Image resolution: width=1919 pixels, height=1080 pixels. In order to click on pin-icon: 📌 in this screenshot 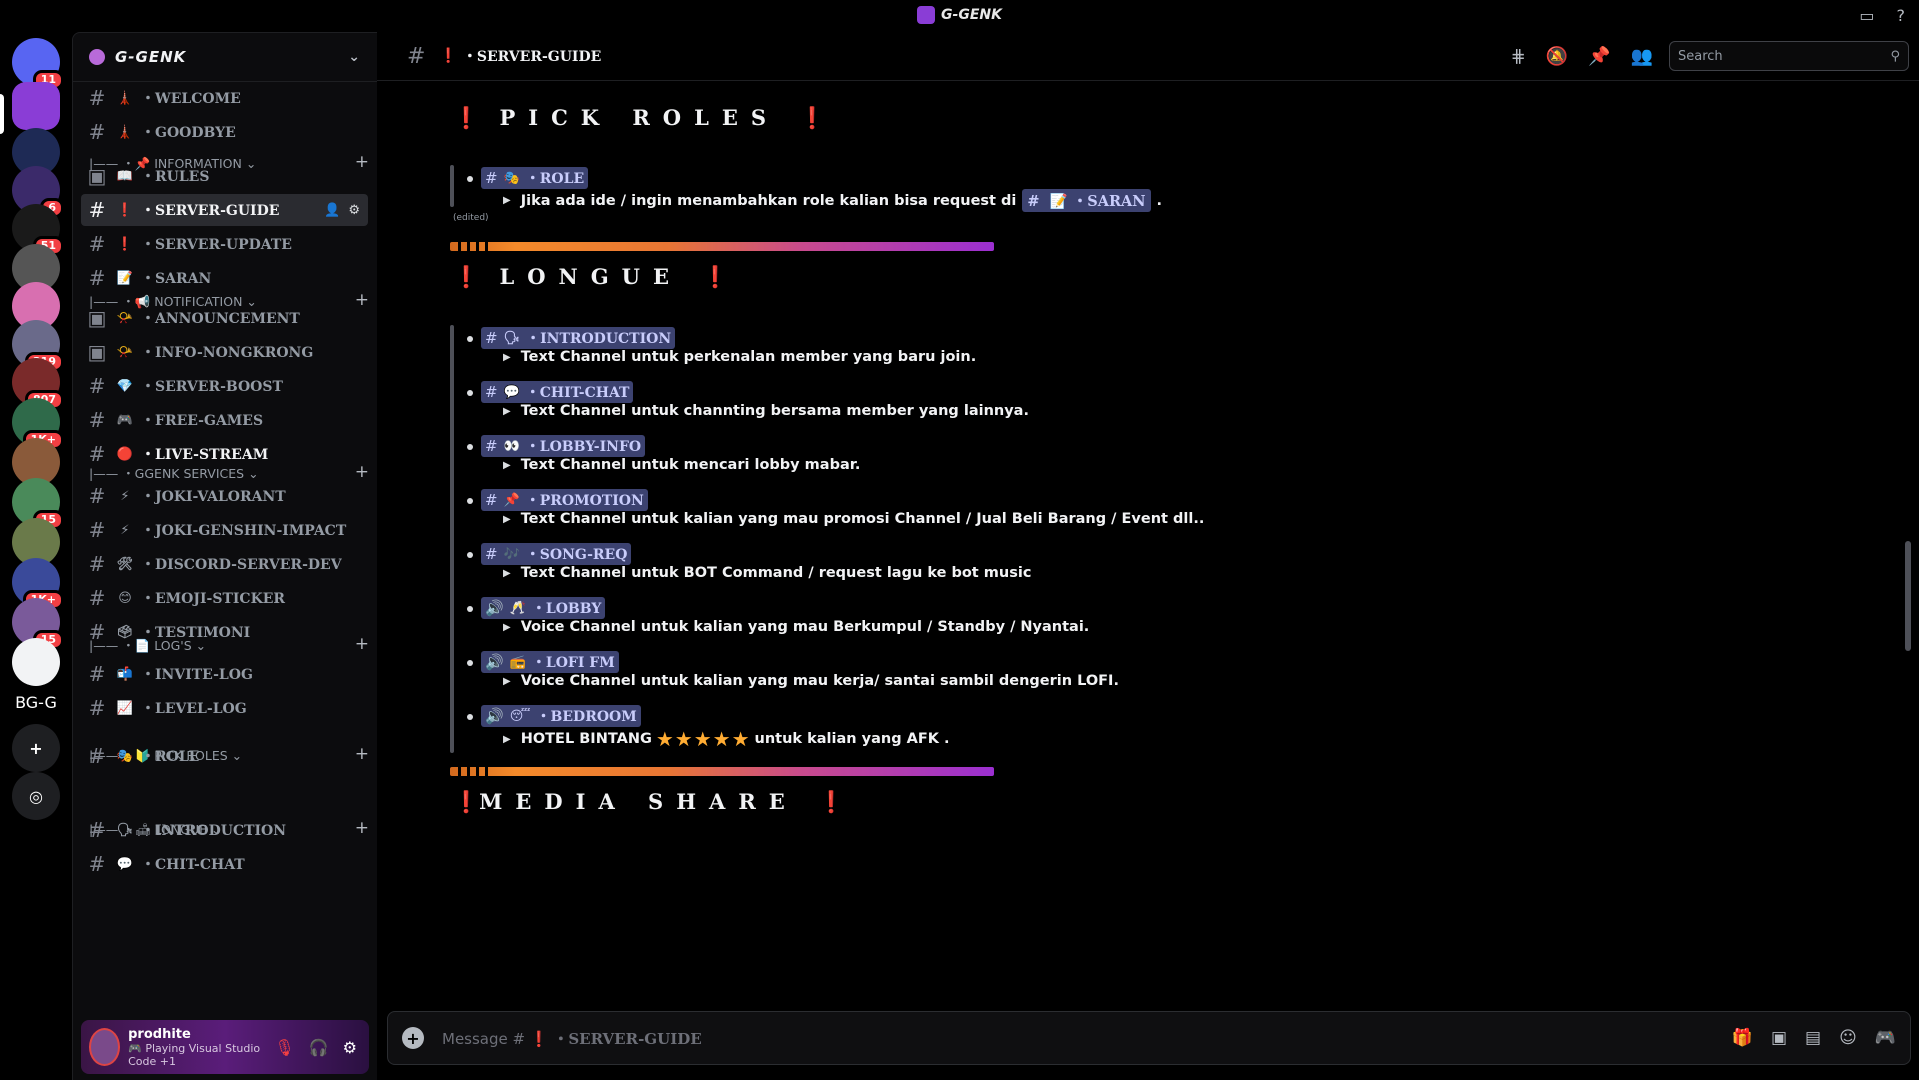, I will do `click(1599, 56)`.